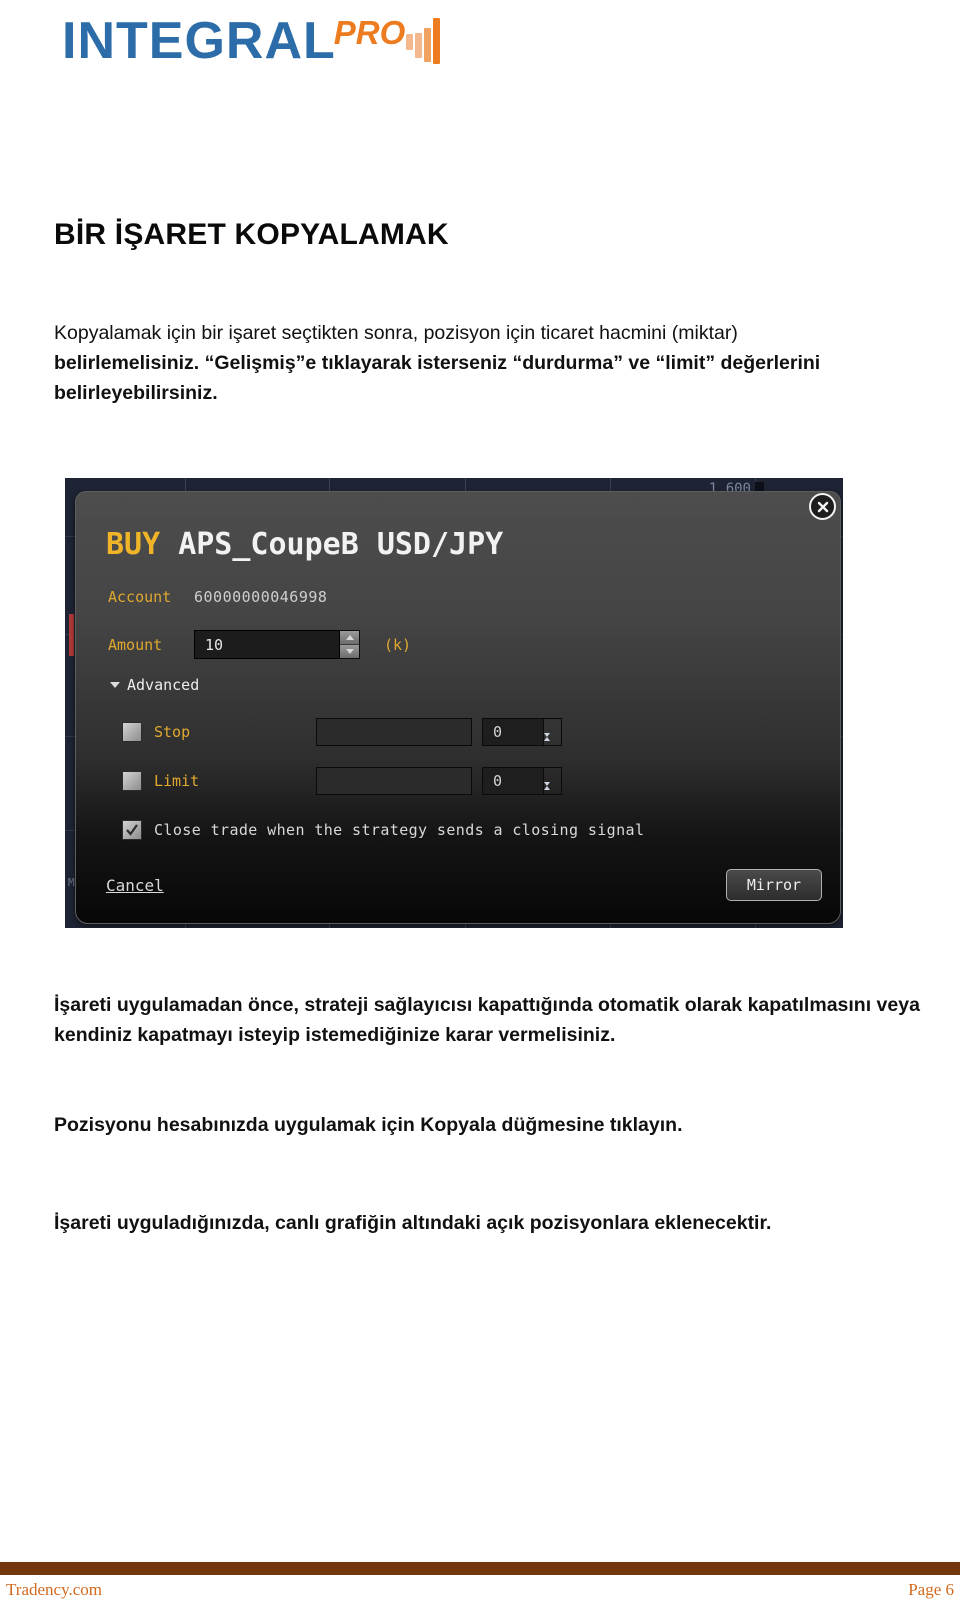 The image size is (960, 1605). I want to click on limit-checkbox, so click(132, 781).